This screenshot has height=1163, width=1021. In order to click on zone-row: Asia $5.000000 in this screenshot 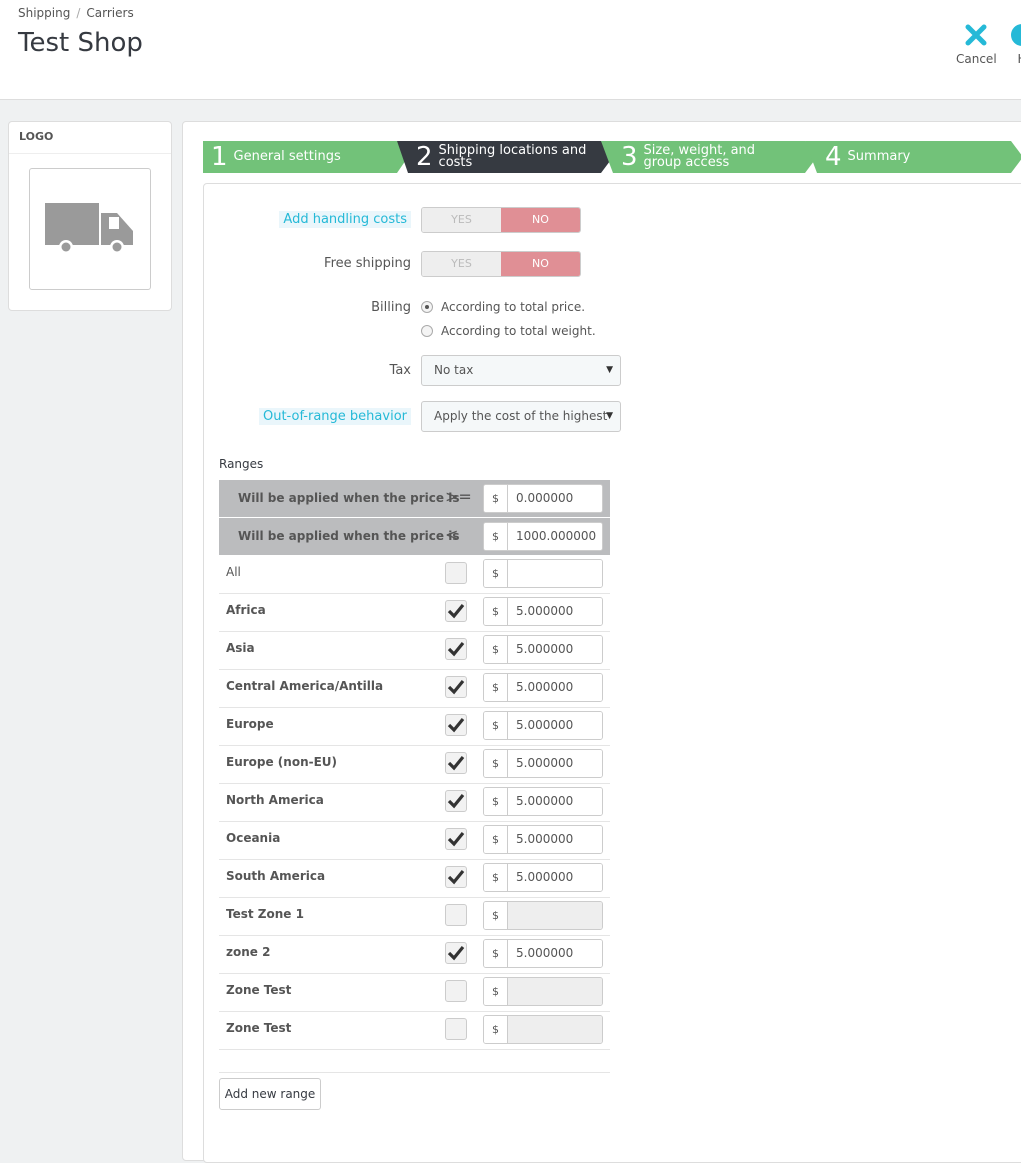, I will do `click(414, 651)`.